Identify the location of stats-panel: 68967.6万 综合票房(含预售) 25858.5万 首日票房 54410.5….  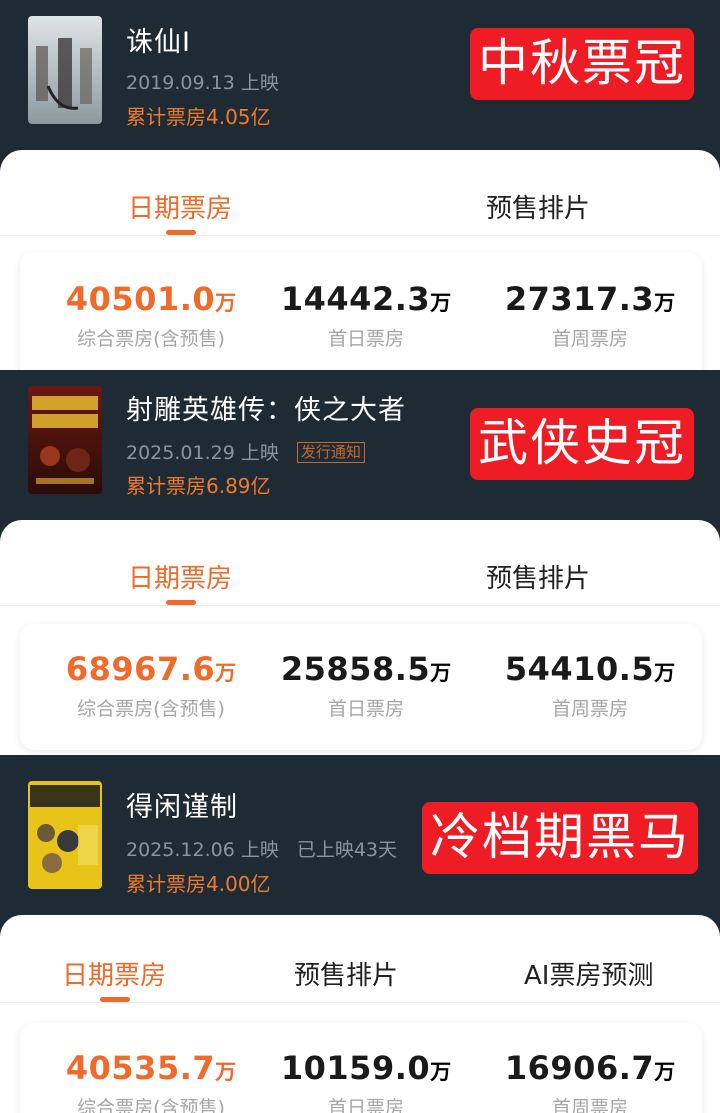
(361, 687).